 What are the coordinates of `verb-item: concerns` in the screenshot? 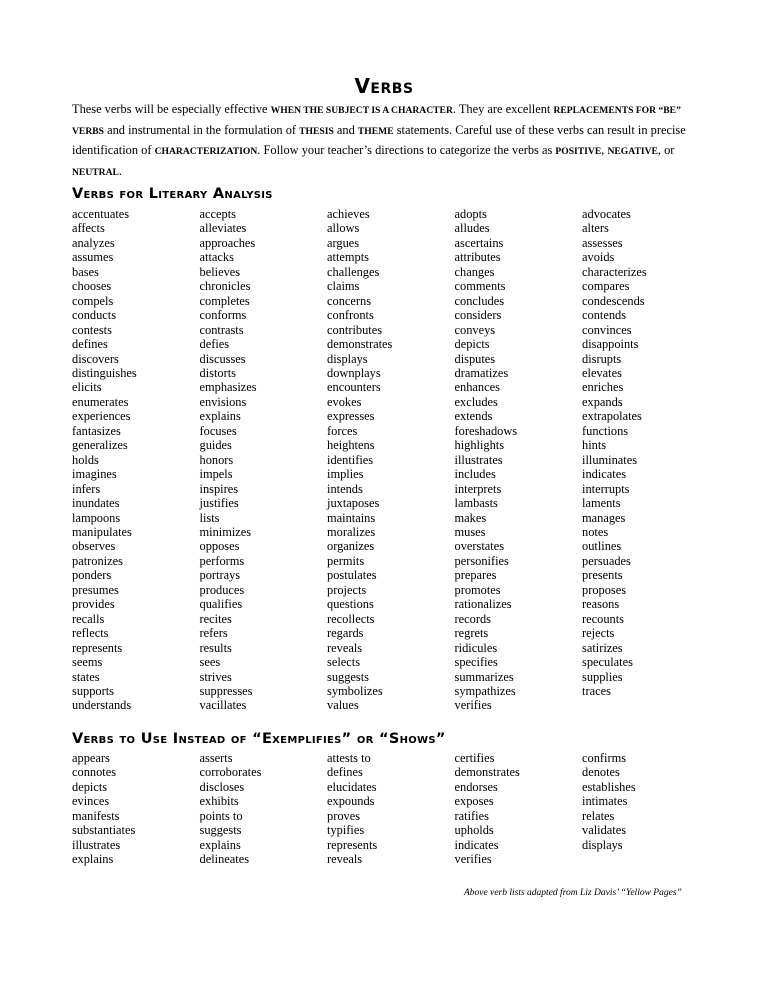 It's located at (349, 300).